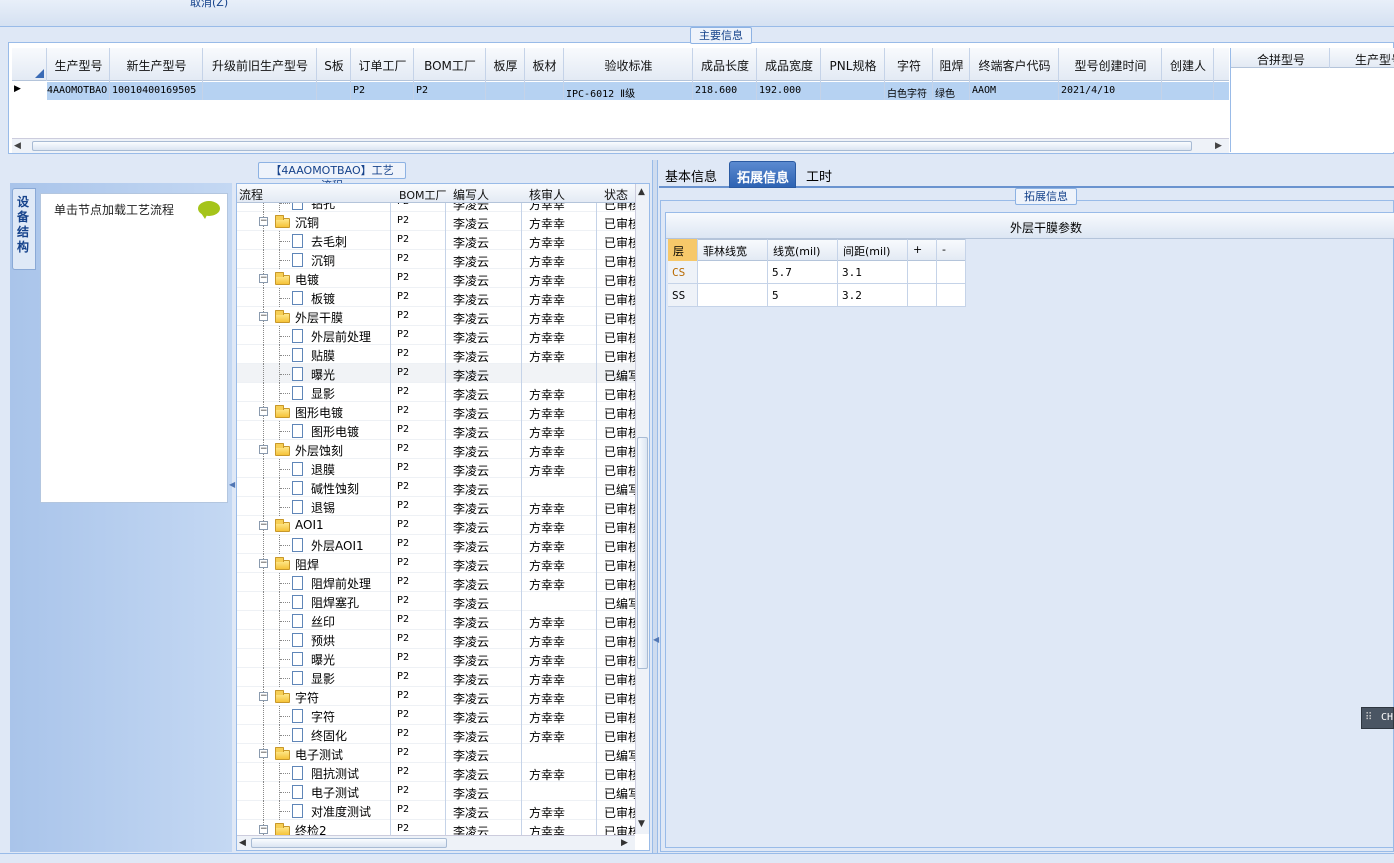 The width and height of the screenshot is (1394, 863). Describe the element at coordinates (683, 272) in the screenshot. I see `ext-grid-cell: CS` at that location.